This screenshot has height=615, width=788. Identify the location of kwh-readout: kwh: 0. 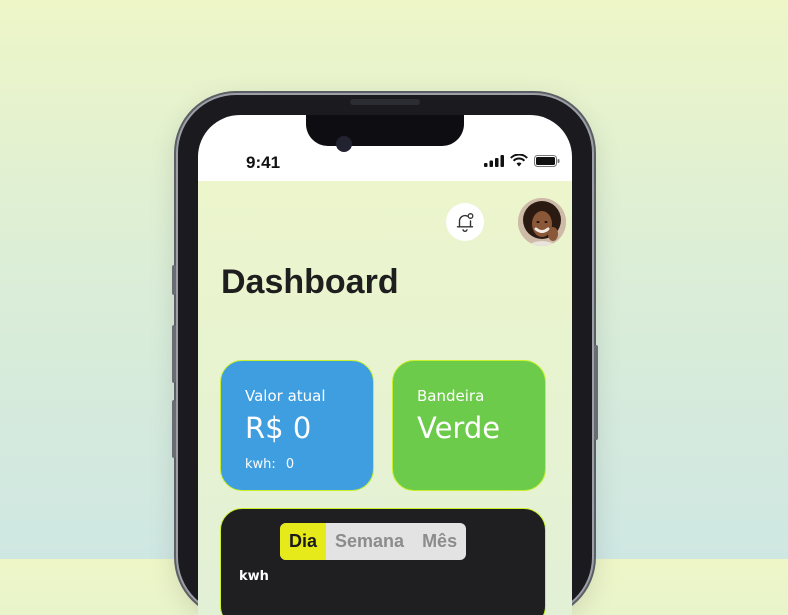
(269, 464).